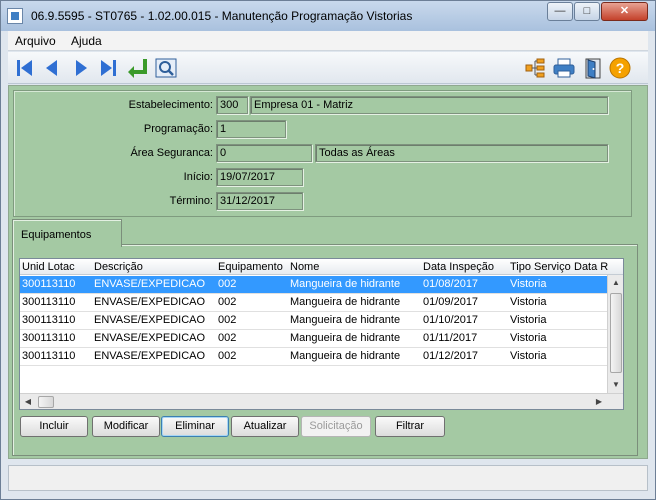 This screenshot has height=500, width=656. I want to click on incluir-button: Incluir, so click(54, 426).